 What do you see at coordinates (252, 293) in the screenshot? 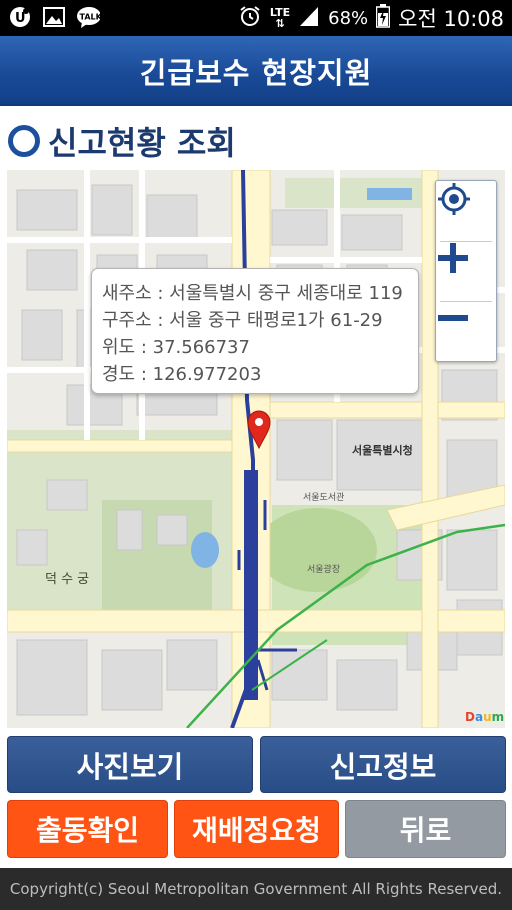
I see `new-address: 새주소 : 서울특별시 중구 세종대로 119` at bounding box center [252, 293].